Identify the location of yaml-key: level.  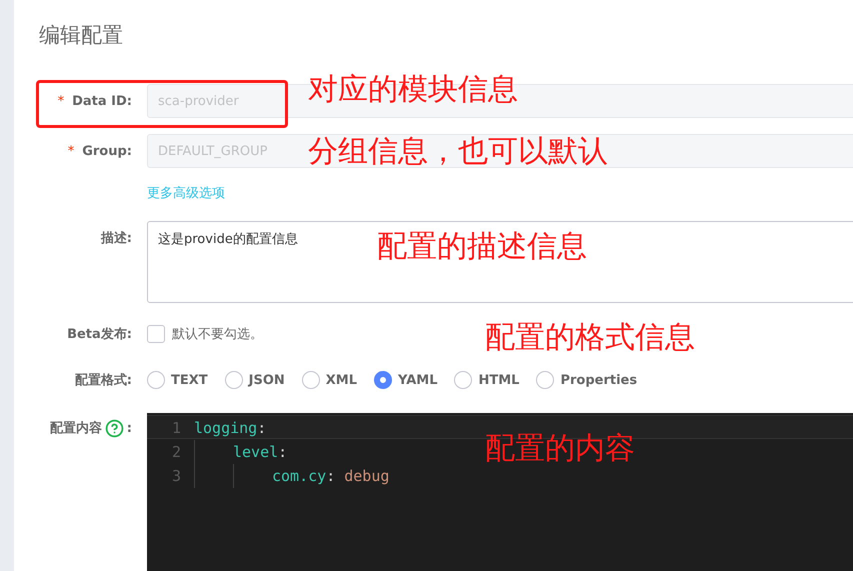
(255, 451).